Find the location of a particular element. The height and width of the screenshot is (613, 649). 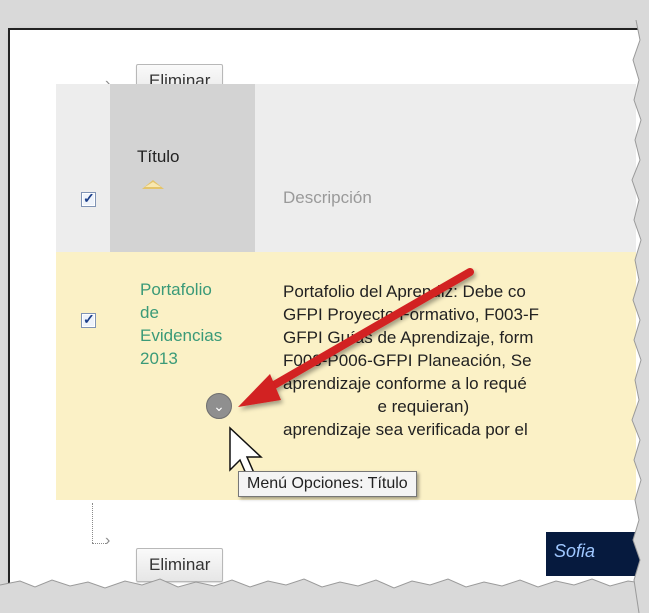

tree-connector-bottom is located at coordinates (92, 523).